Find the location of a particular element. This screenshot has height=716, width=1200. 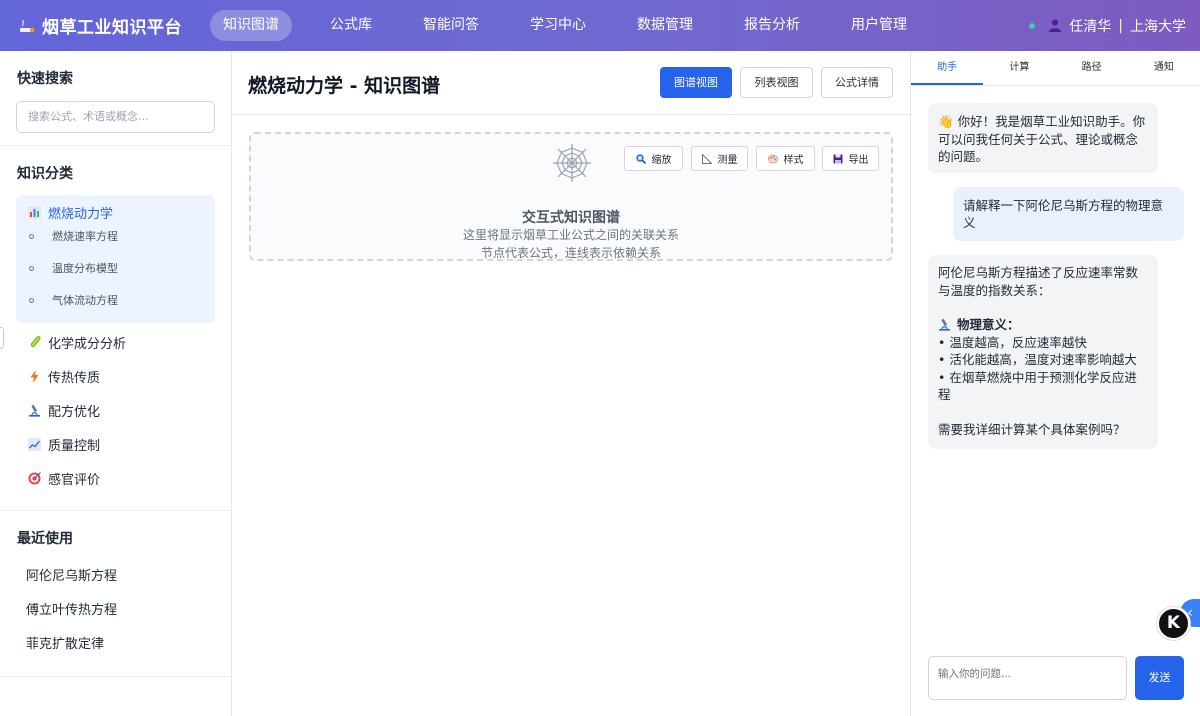

user-message: 请解释一下阿伦尼乌斯方程的物理意义 is located at coordinates (1068, 214).